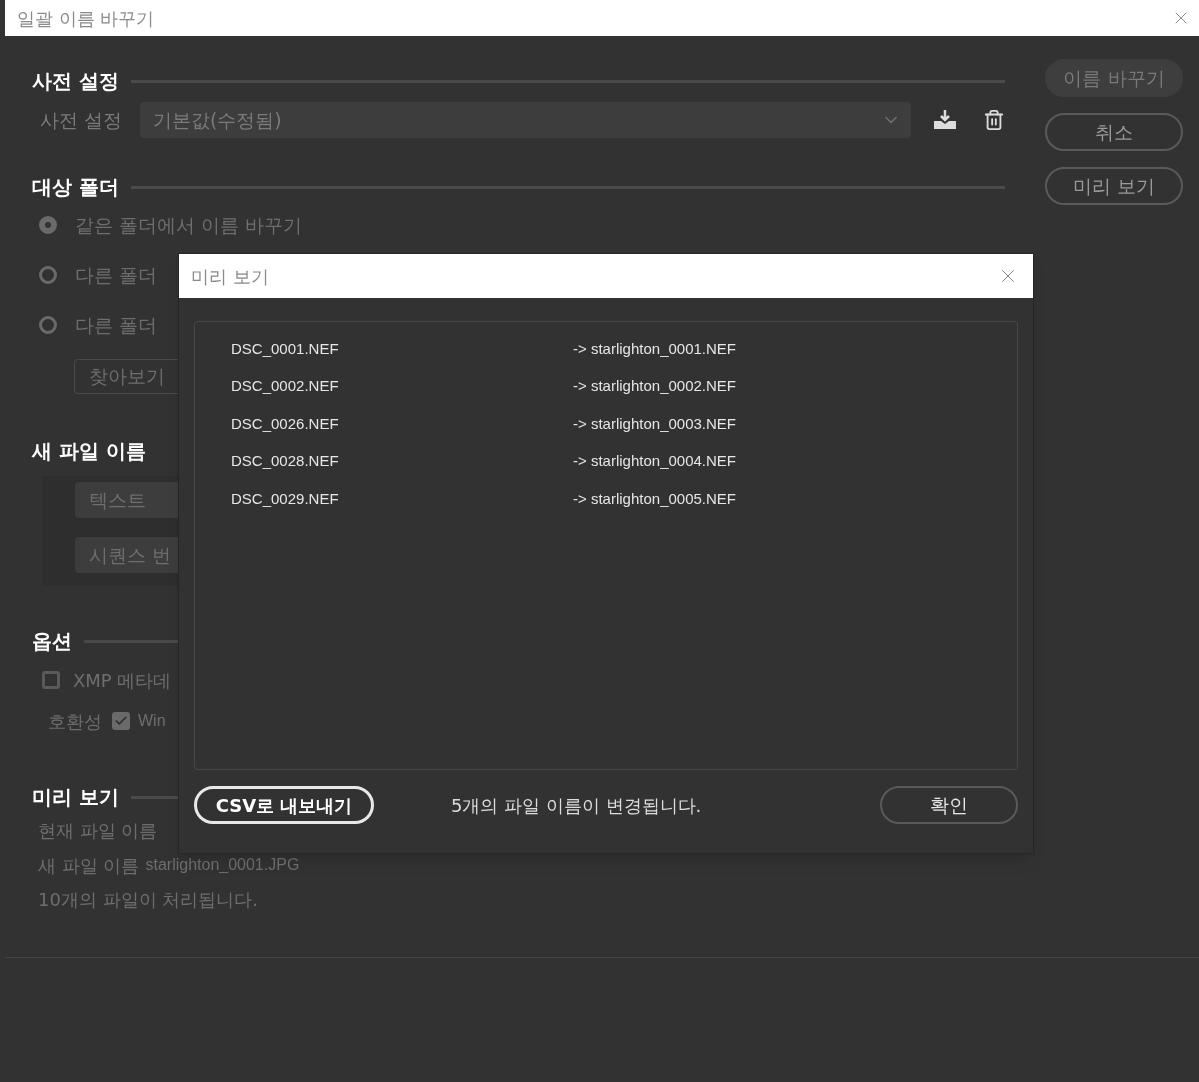 This screenshot has width=1199, height=1082. What do you see at coordinates (122, 680) in the screenshot?
I see `xmp-label: XMP 메타데` at bounding box center [122, 680].